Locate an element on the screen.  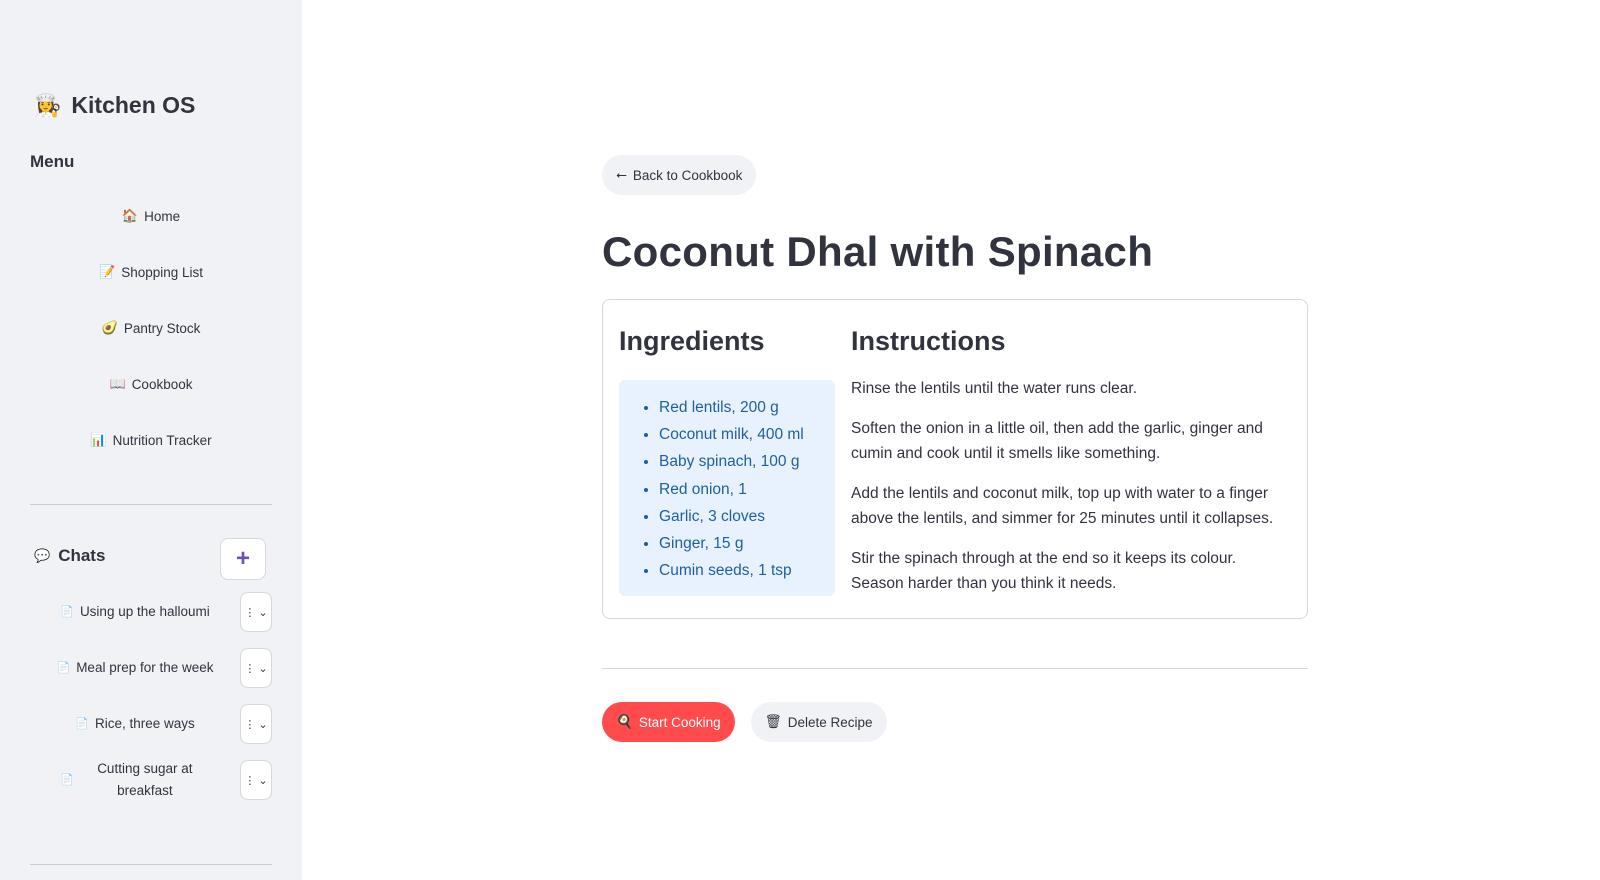
sidebar-item-cookbook: 📖 Cookbook is located at coordinates (151, 384).